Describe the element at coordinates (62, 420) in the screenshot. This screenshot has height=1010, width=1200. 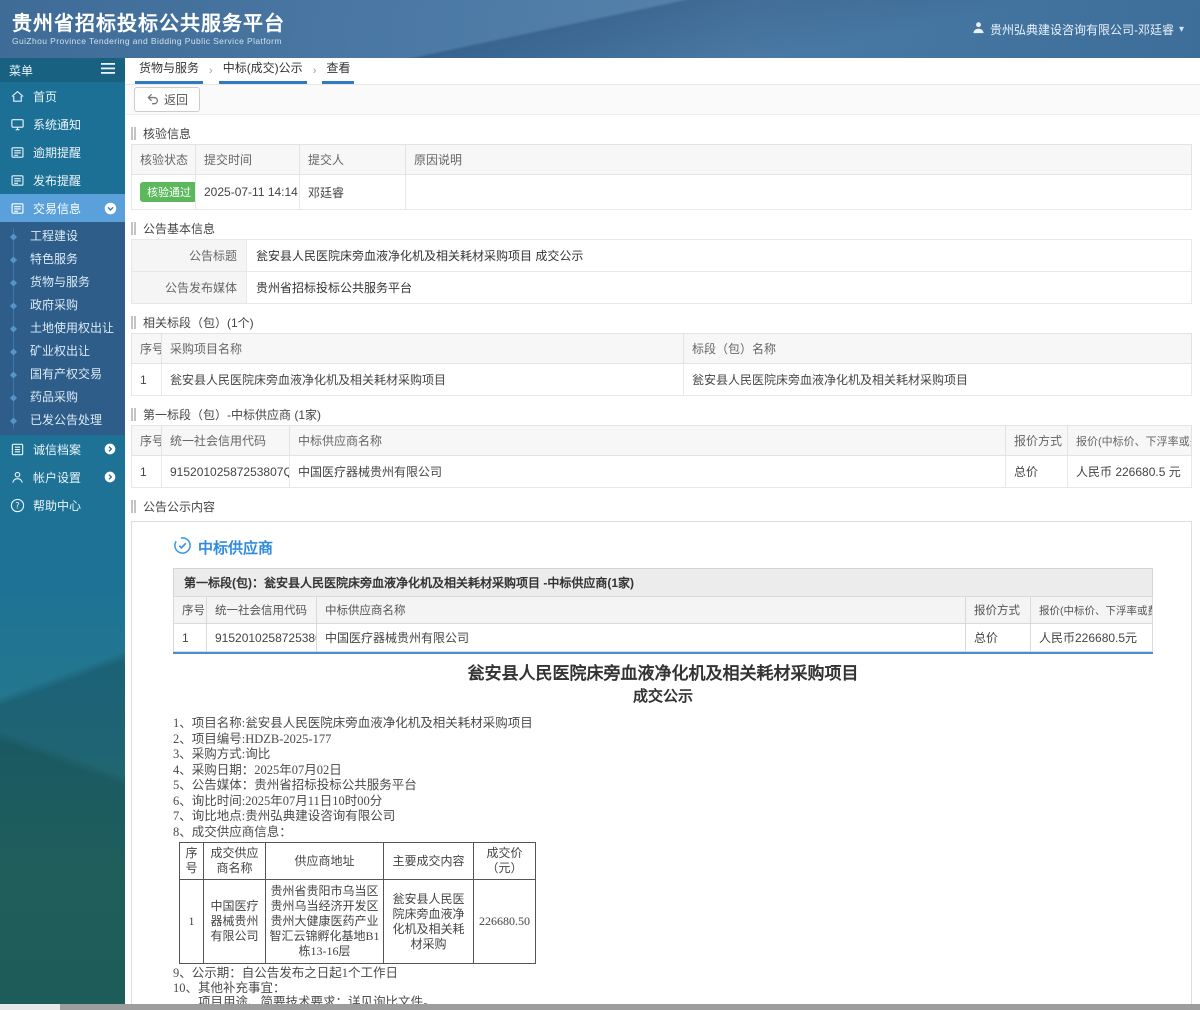
I see `sidebar-item-published-notices: 已发公告处理` at that location.